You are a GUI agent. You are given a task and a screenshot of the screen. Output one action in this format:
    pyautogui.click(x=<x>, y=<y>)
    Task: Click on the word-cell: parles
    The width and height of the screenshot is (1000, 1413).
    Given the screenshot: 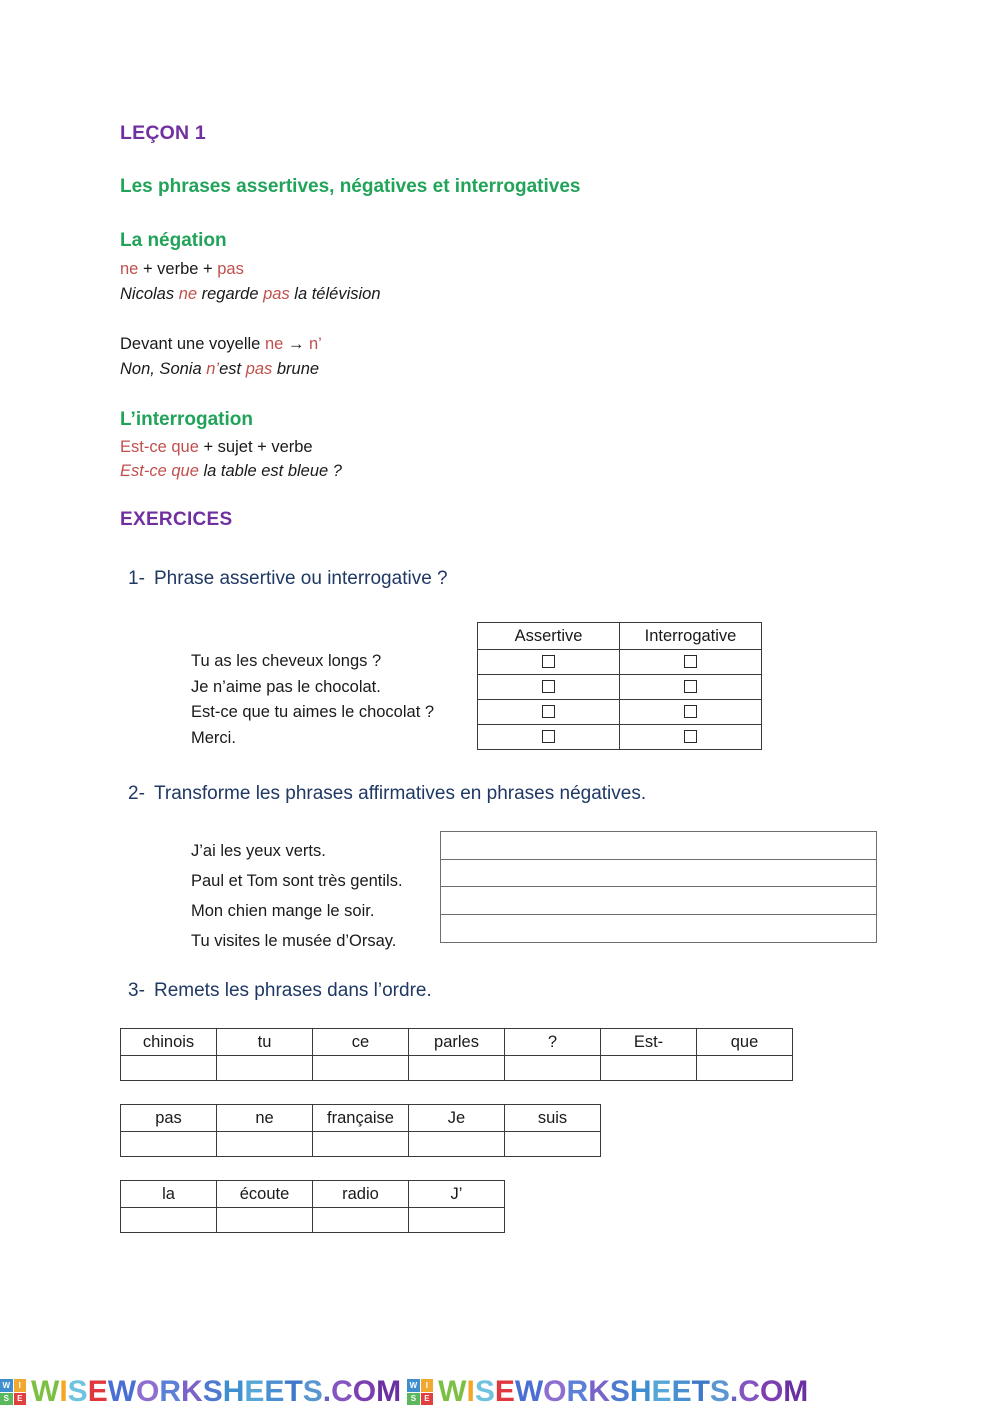 What is the action you would take?
    pyautogui.click(x=456, y=1042)
    